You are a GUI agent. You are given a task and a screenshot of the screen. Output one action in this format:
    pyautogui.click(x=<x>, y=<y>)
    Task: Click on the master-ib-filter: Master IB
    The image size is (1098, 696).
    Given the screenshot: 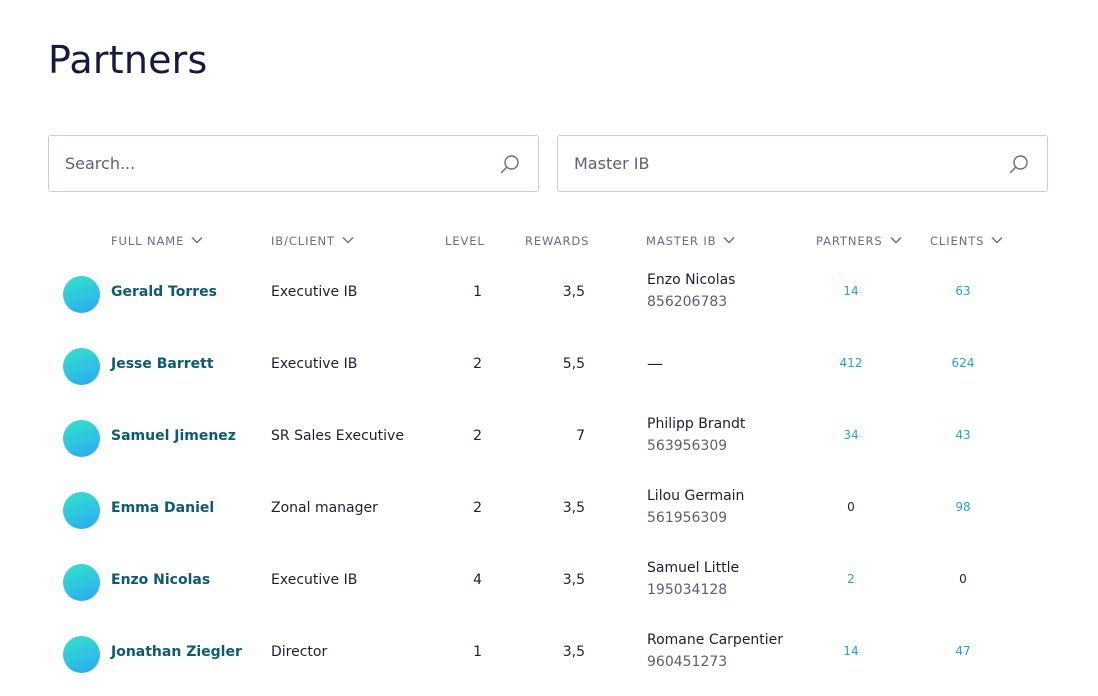 What is the action you would take?
    pyautogui.click(x=802, y=163)
    